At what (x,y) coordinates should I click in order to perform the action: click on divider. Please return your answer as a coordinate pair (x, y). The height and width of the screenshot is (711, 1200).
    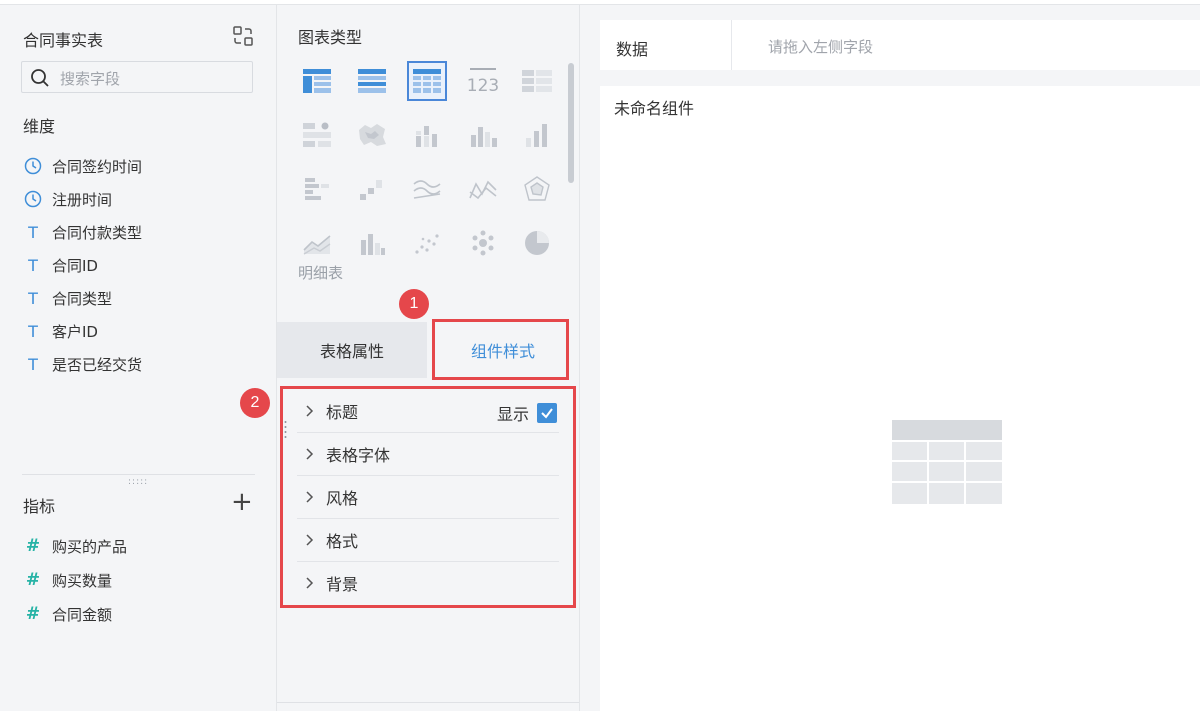
    Looking at the image, I should click on (731, 45).